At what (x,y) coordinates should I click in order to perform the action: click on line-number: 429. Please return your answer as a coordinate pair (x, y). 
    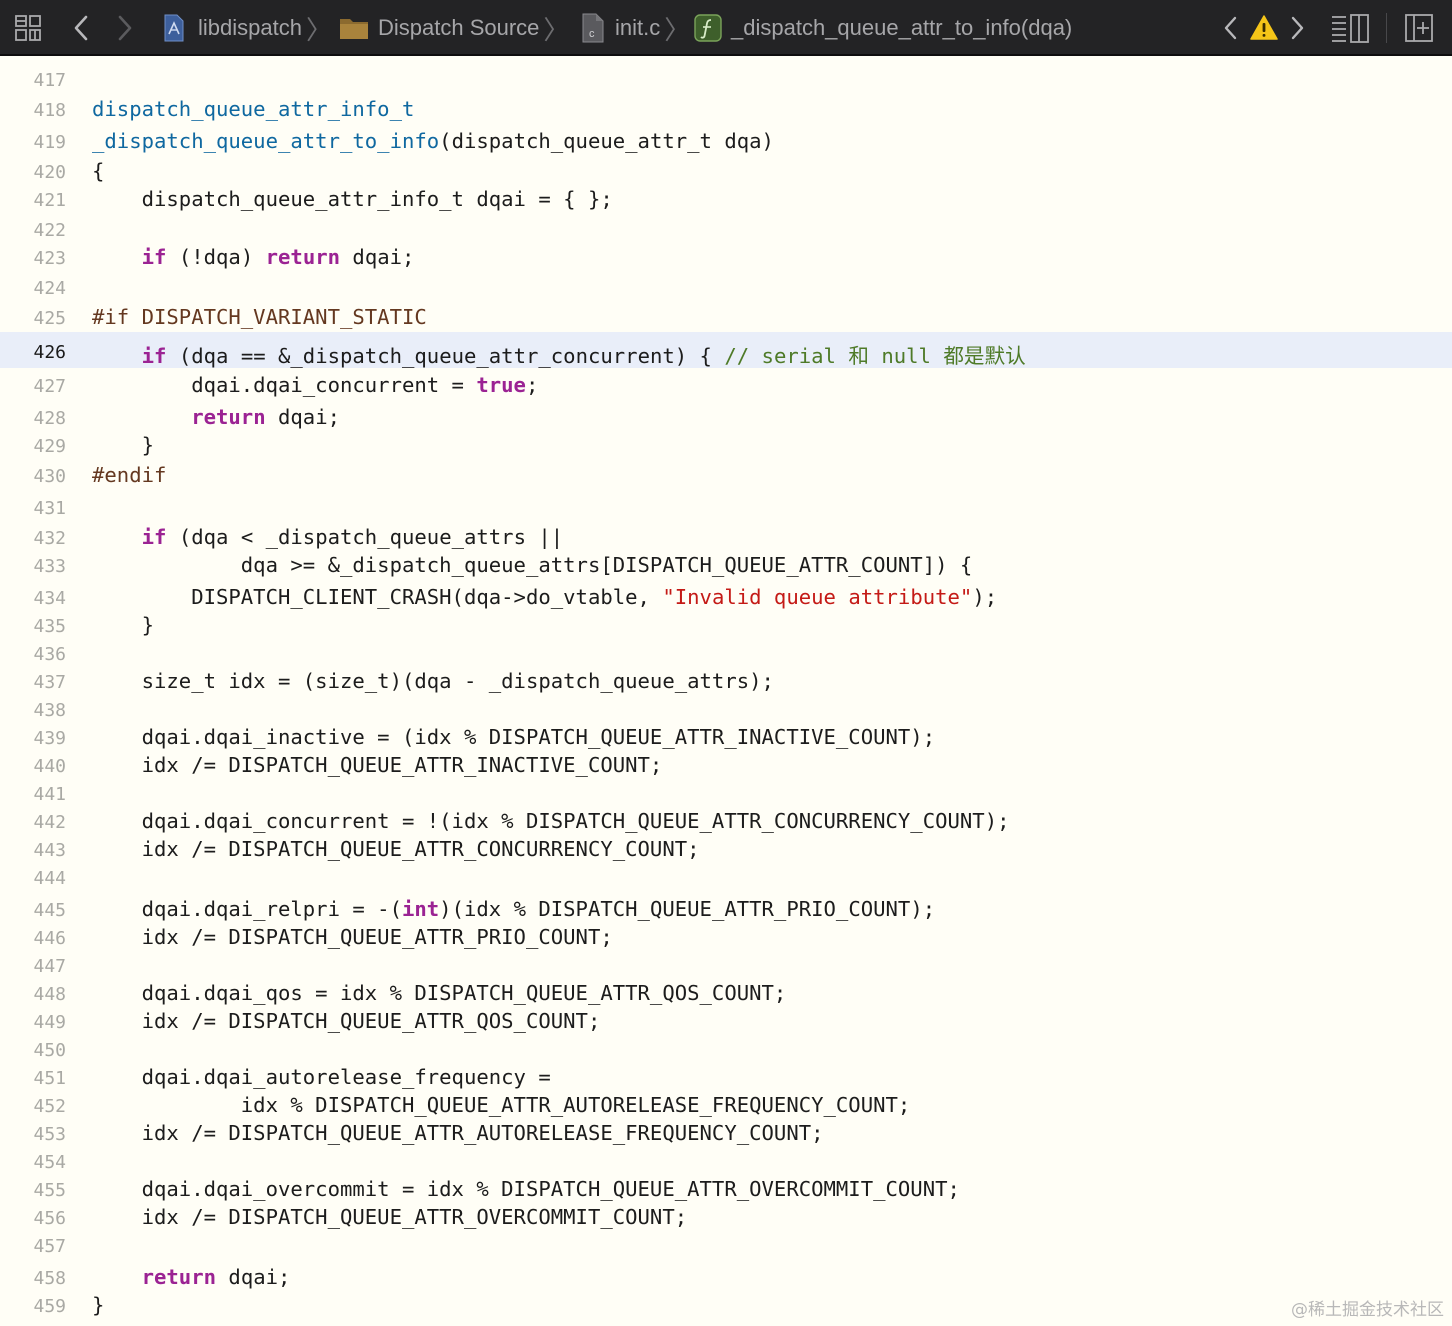
    Looking at the image, I should click on (49, 446).